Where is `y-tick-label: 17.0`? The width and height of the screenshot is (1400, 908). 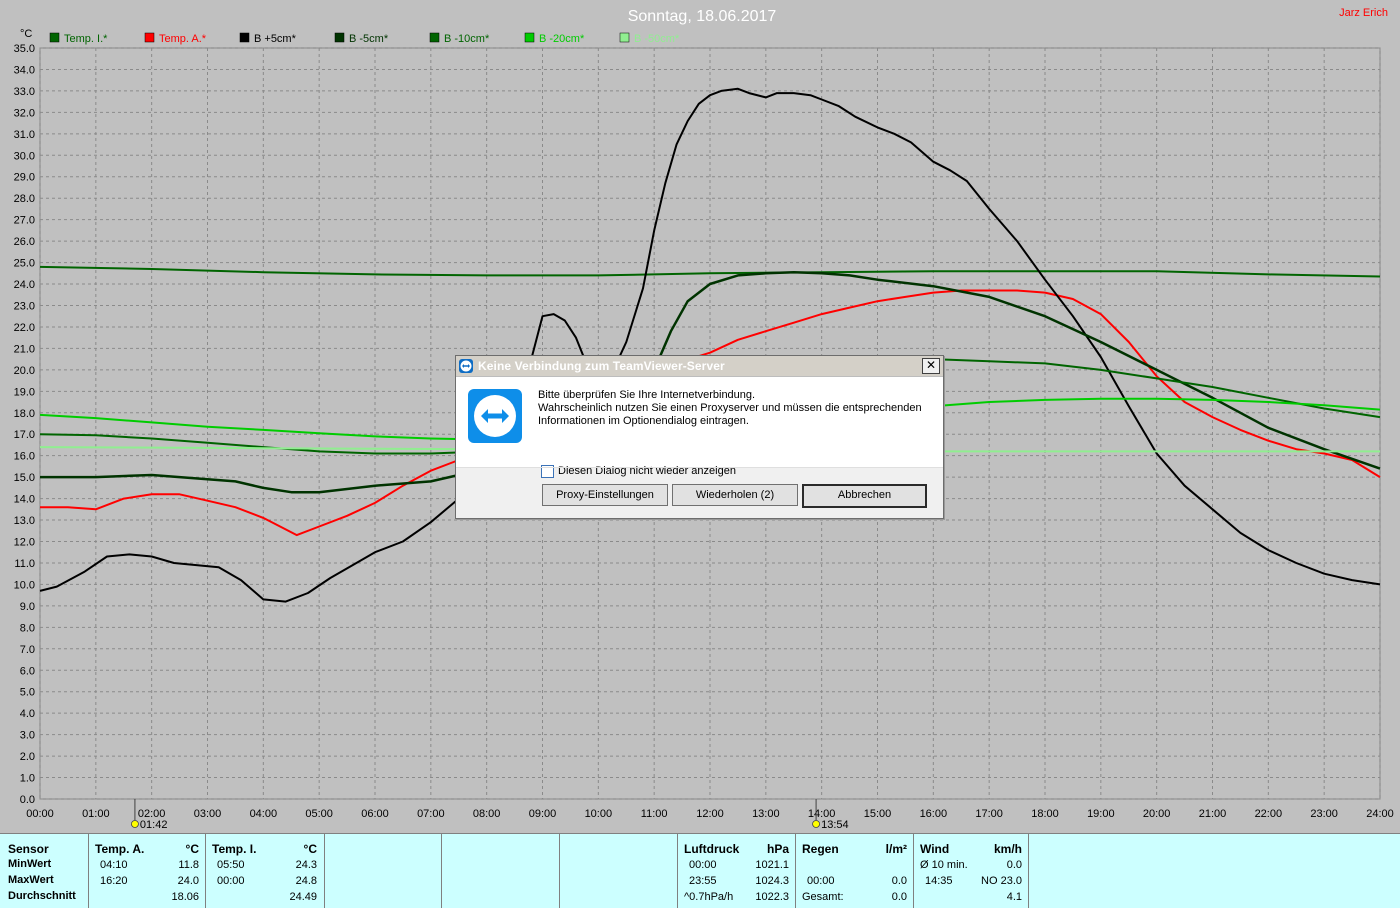 y-tick-label: 17.0 is located at coordinates (24, 435).